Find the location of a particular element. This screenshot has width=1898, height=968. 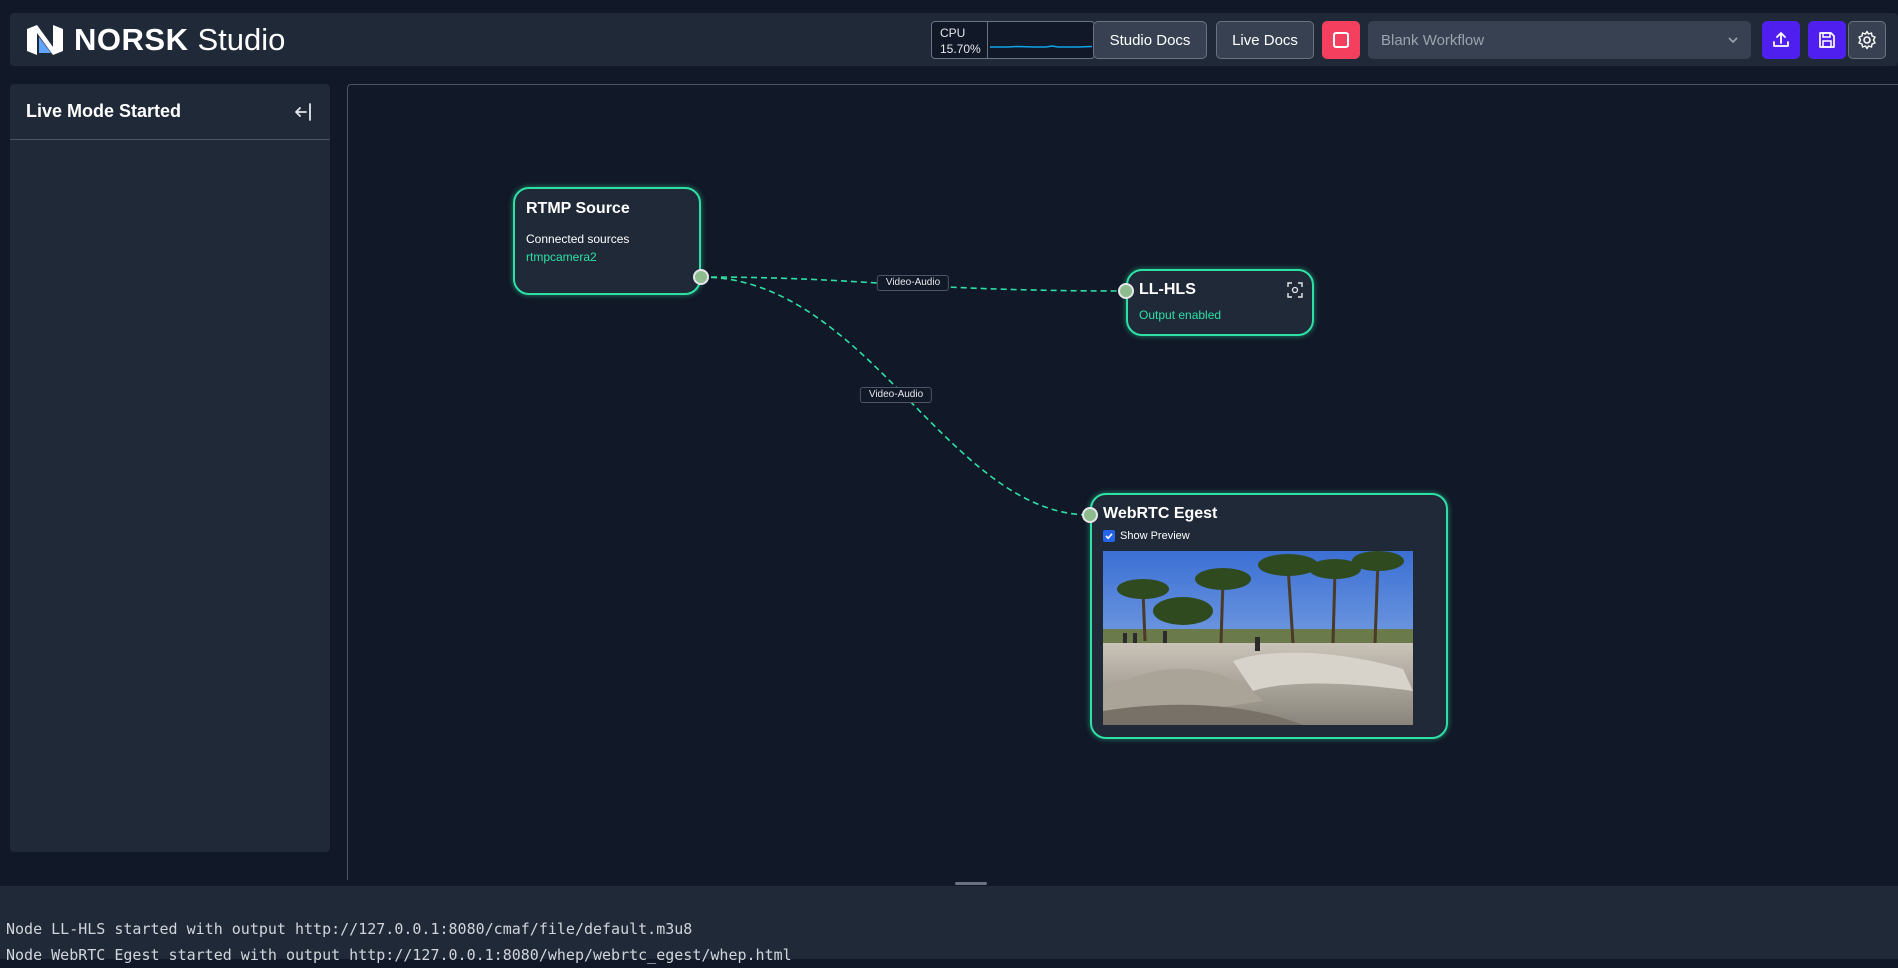

show-preview-checkbox is located at coordinates (1109, 536).